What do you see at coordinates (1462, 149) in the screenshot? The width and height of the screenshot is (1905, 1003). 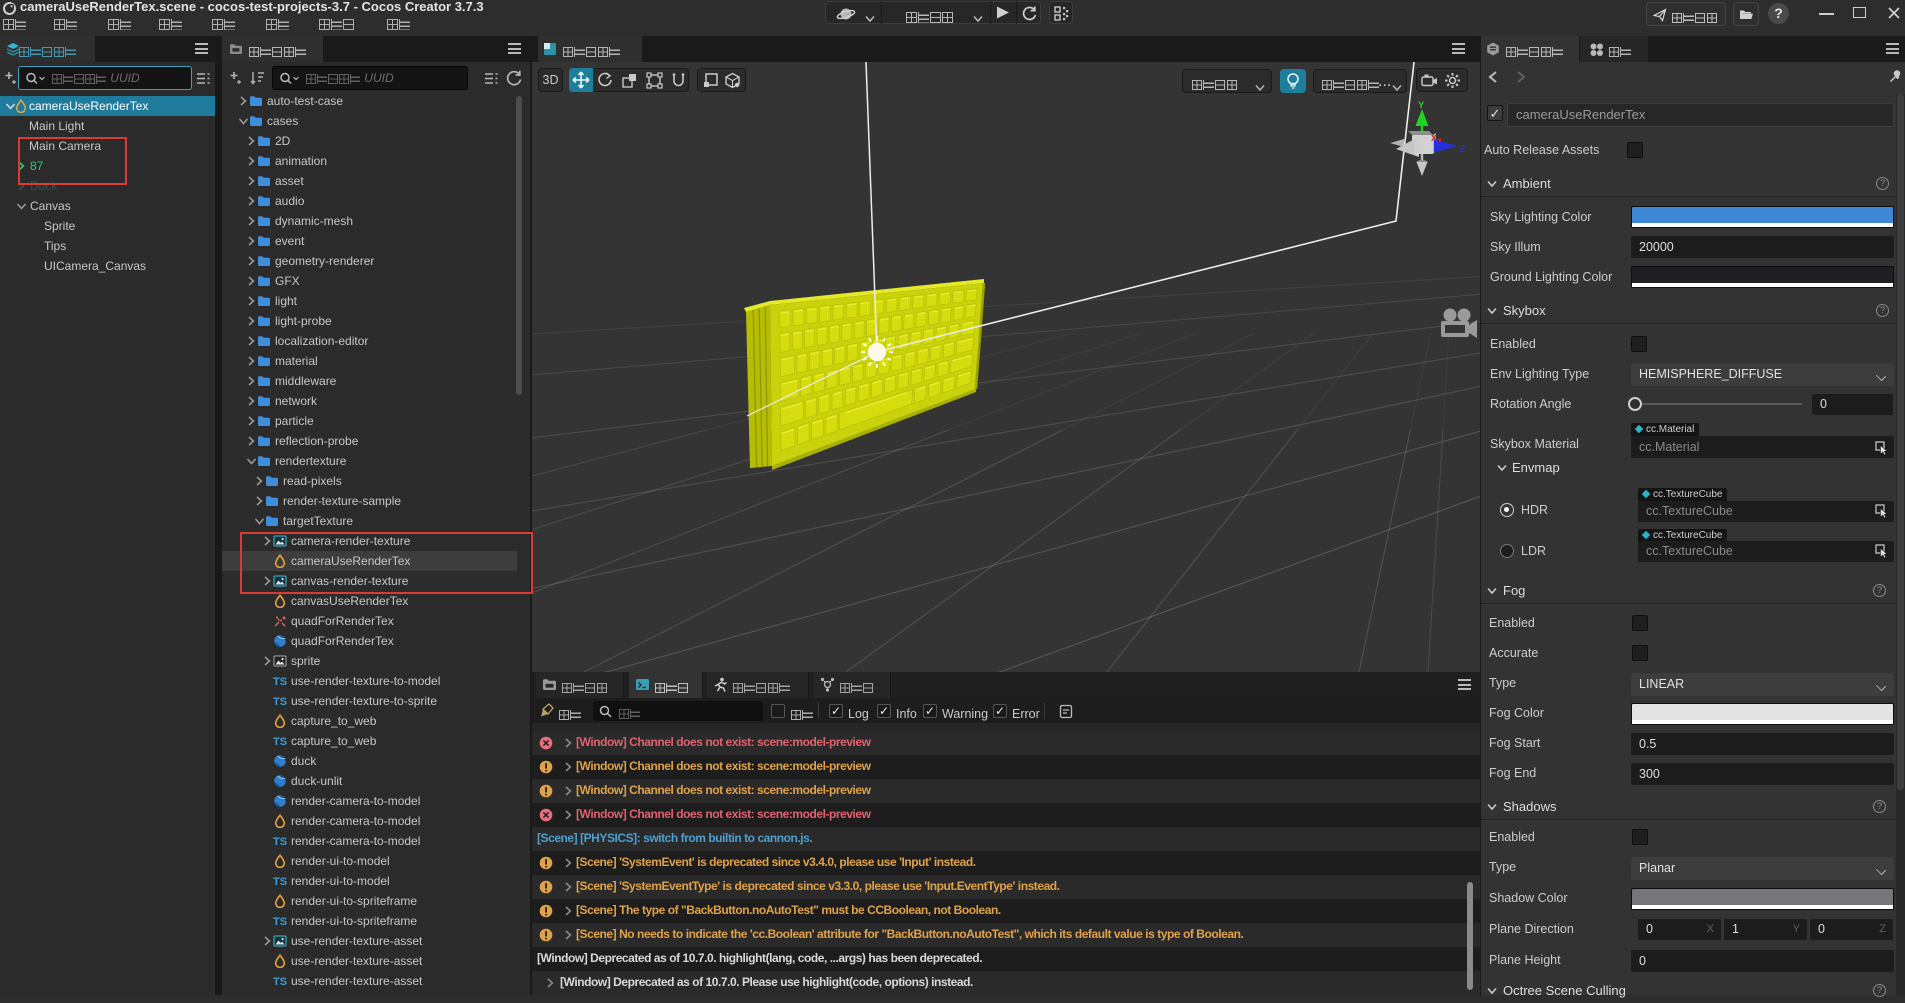 I see `svg-text: Z` at bounding box center [1462, 149].